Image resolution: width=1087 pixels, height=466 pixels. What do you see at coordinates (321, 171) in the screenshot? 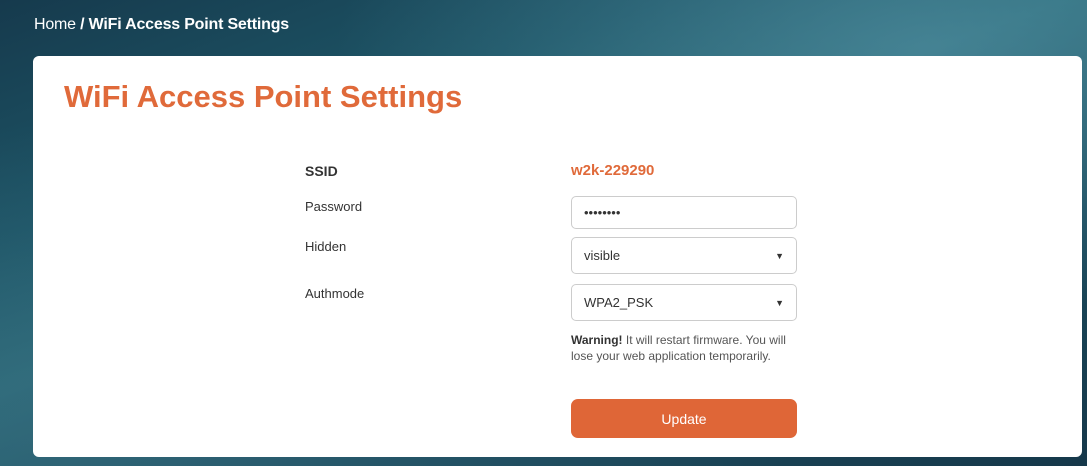
I see `ssid-label: SSID` at bounding box center [321, 171].